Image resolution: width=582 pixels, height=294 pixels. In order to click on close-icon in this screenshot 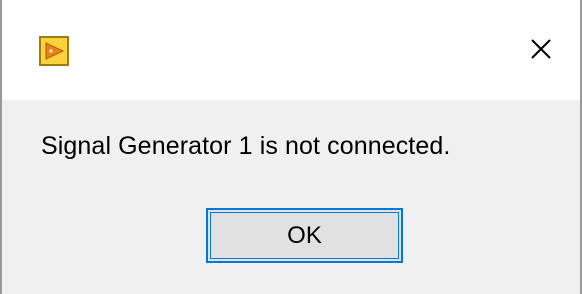, I will do `click(541, 51)`.